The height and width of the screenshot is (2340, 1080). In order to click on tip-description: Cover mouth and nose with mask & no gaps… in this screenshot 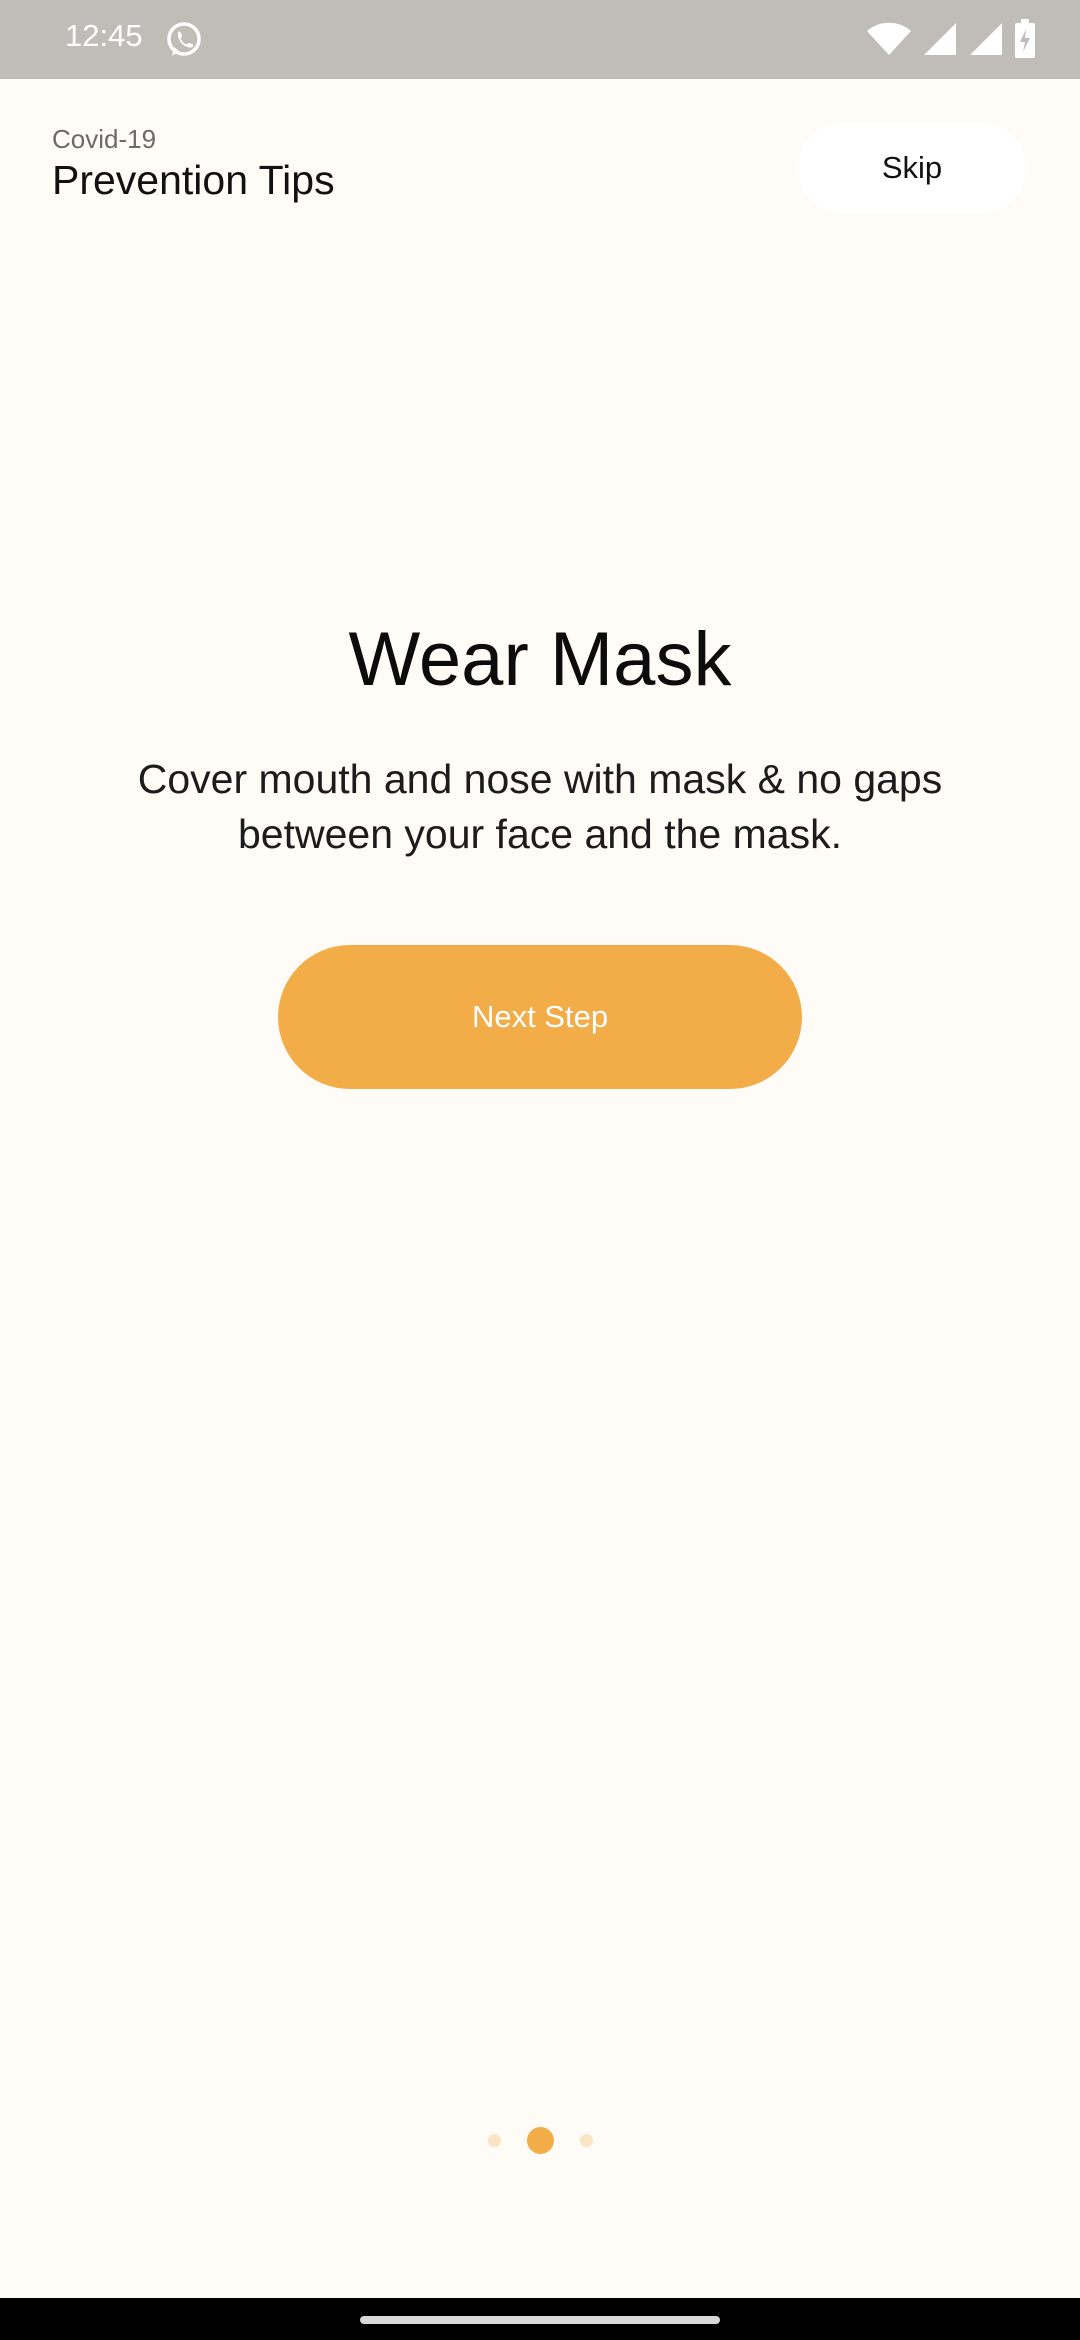, I will do `click(540, 806)`.